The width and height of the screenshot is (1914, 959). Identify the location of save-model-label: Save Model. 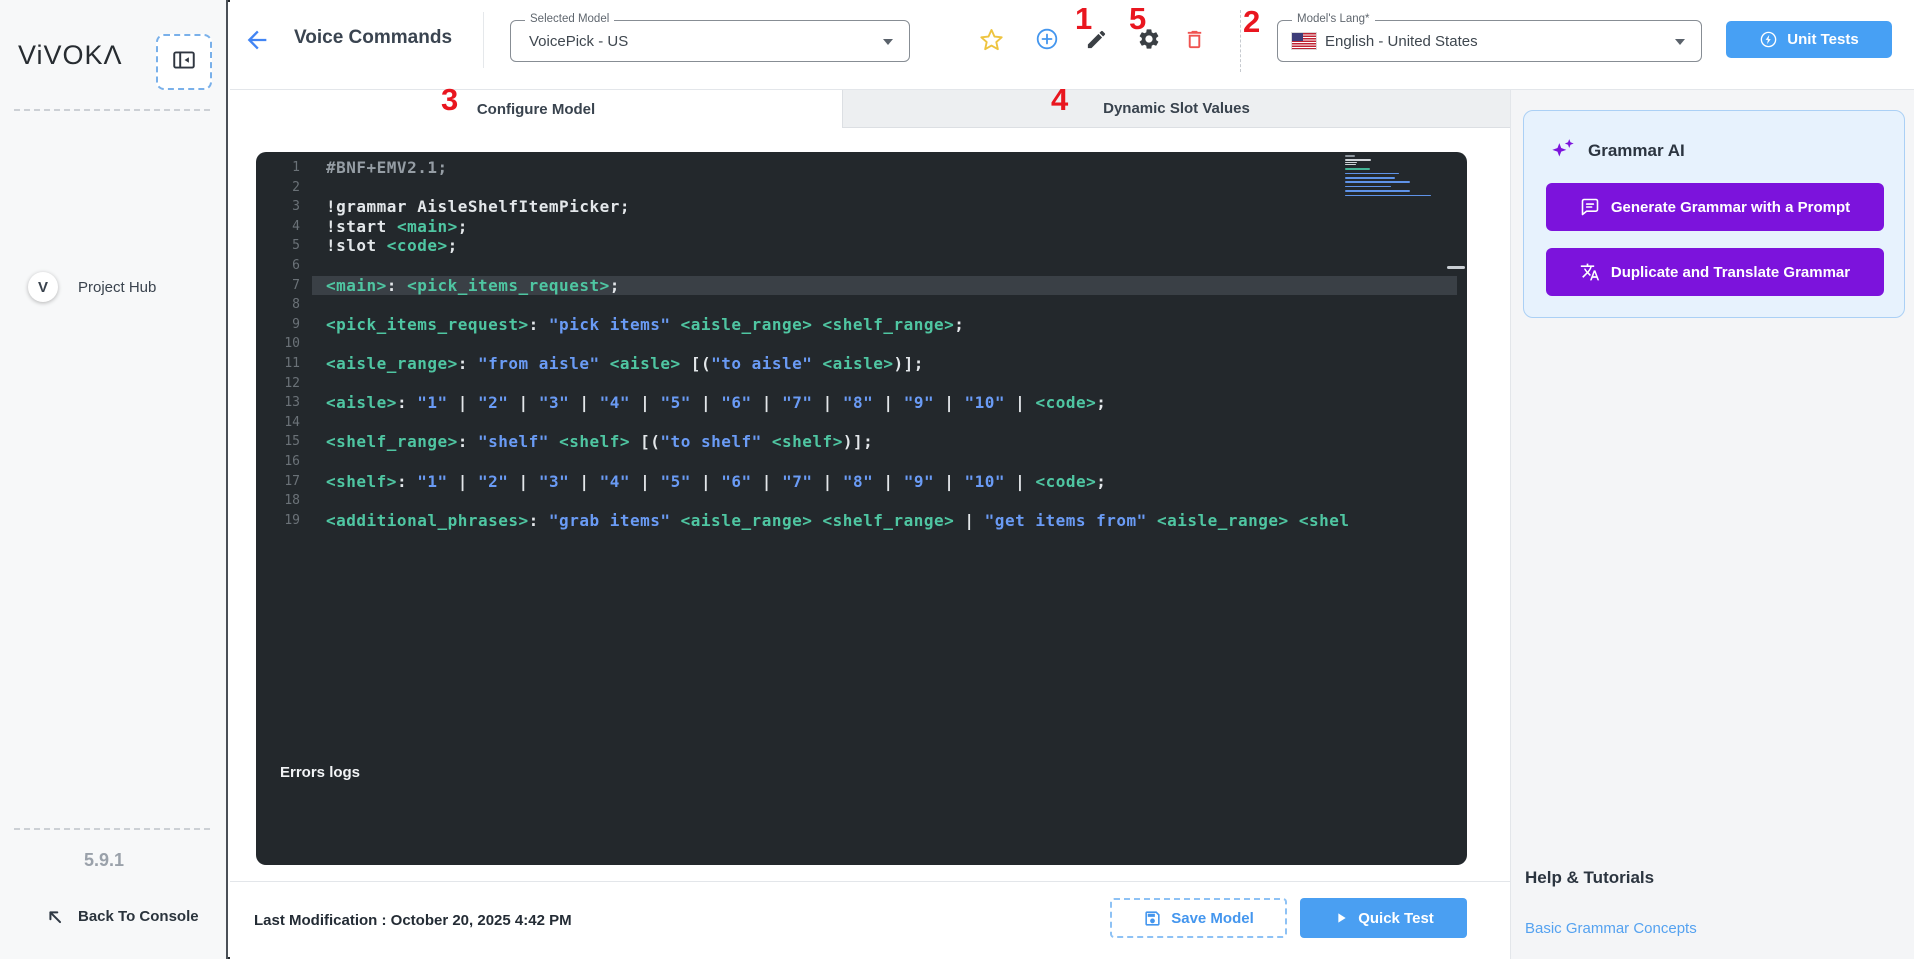
(1212, 918).